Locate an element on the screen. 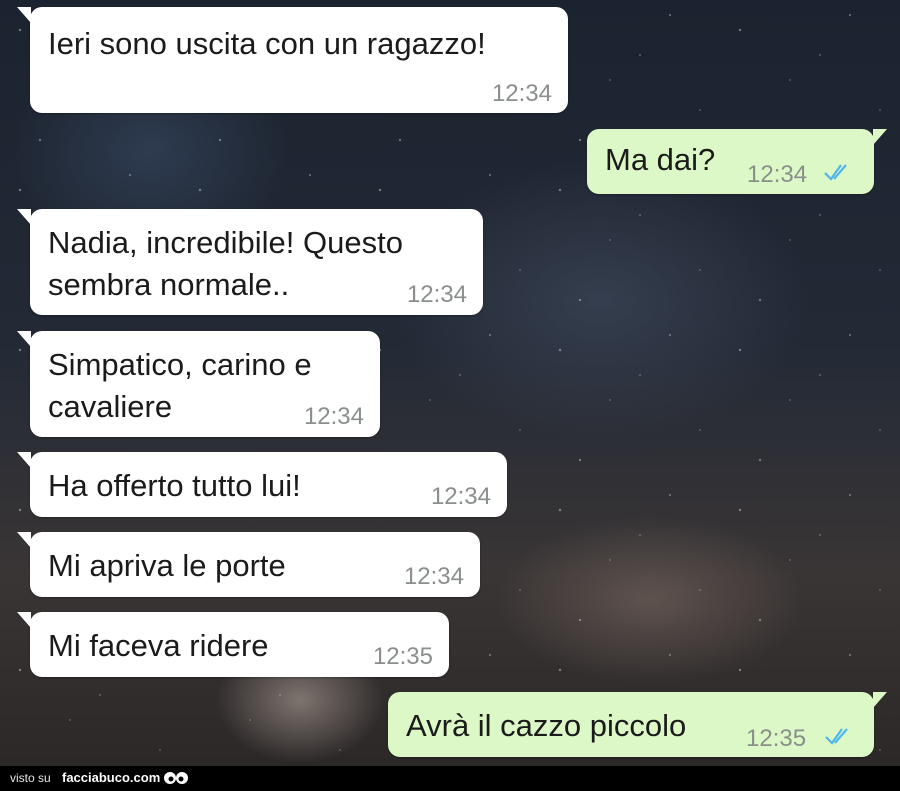 This screenshot has height=791, width=900. message-bubble-incoming: Ieri sono uscita con un ragazzo! 12:34 is located at coordinates (292, 60).